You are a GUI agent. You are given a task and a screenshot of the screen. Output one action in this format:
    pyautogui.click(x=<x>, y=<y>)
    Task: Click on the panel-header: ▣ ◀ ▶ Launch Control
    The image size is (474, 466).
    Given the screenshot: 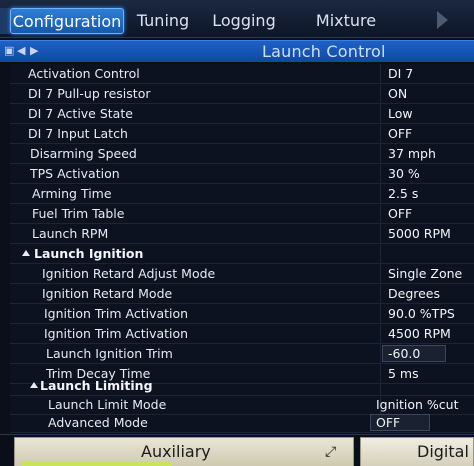 What is the action you would take?
    pyautogui.click(x=237, y=51)
    